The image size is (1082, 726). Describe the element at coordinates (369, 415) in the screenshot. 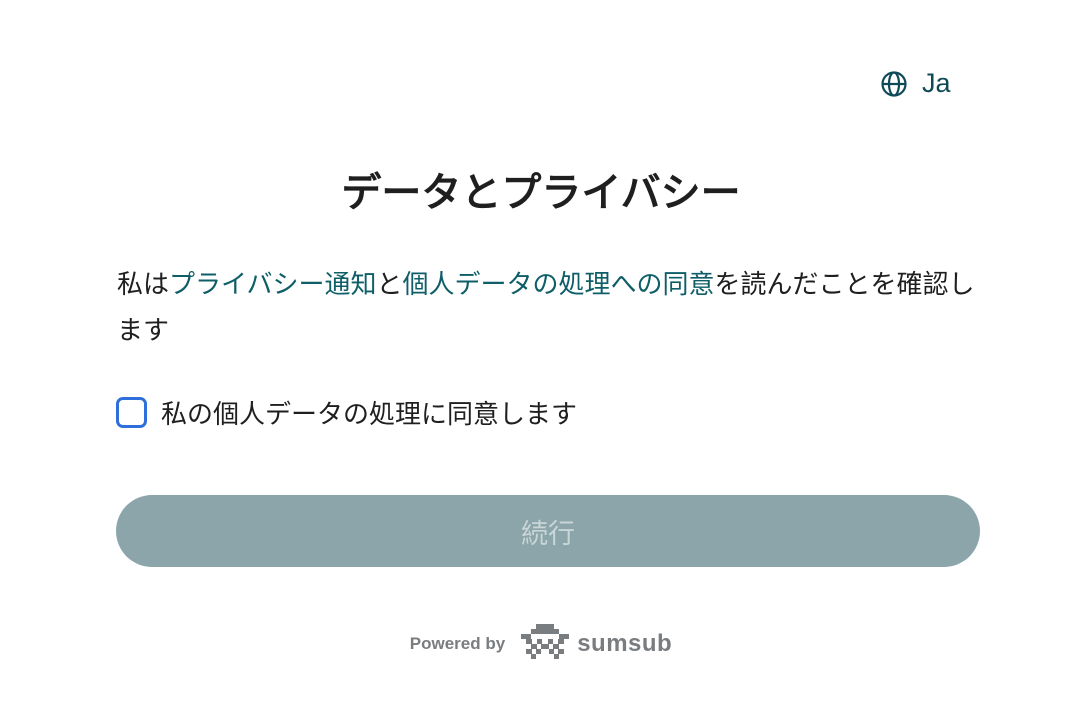

I see `consent-checkbox-label: 私の個人データの処理に同意します` at that location.